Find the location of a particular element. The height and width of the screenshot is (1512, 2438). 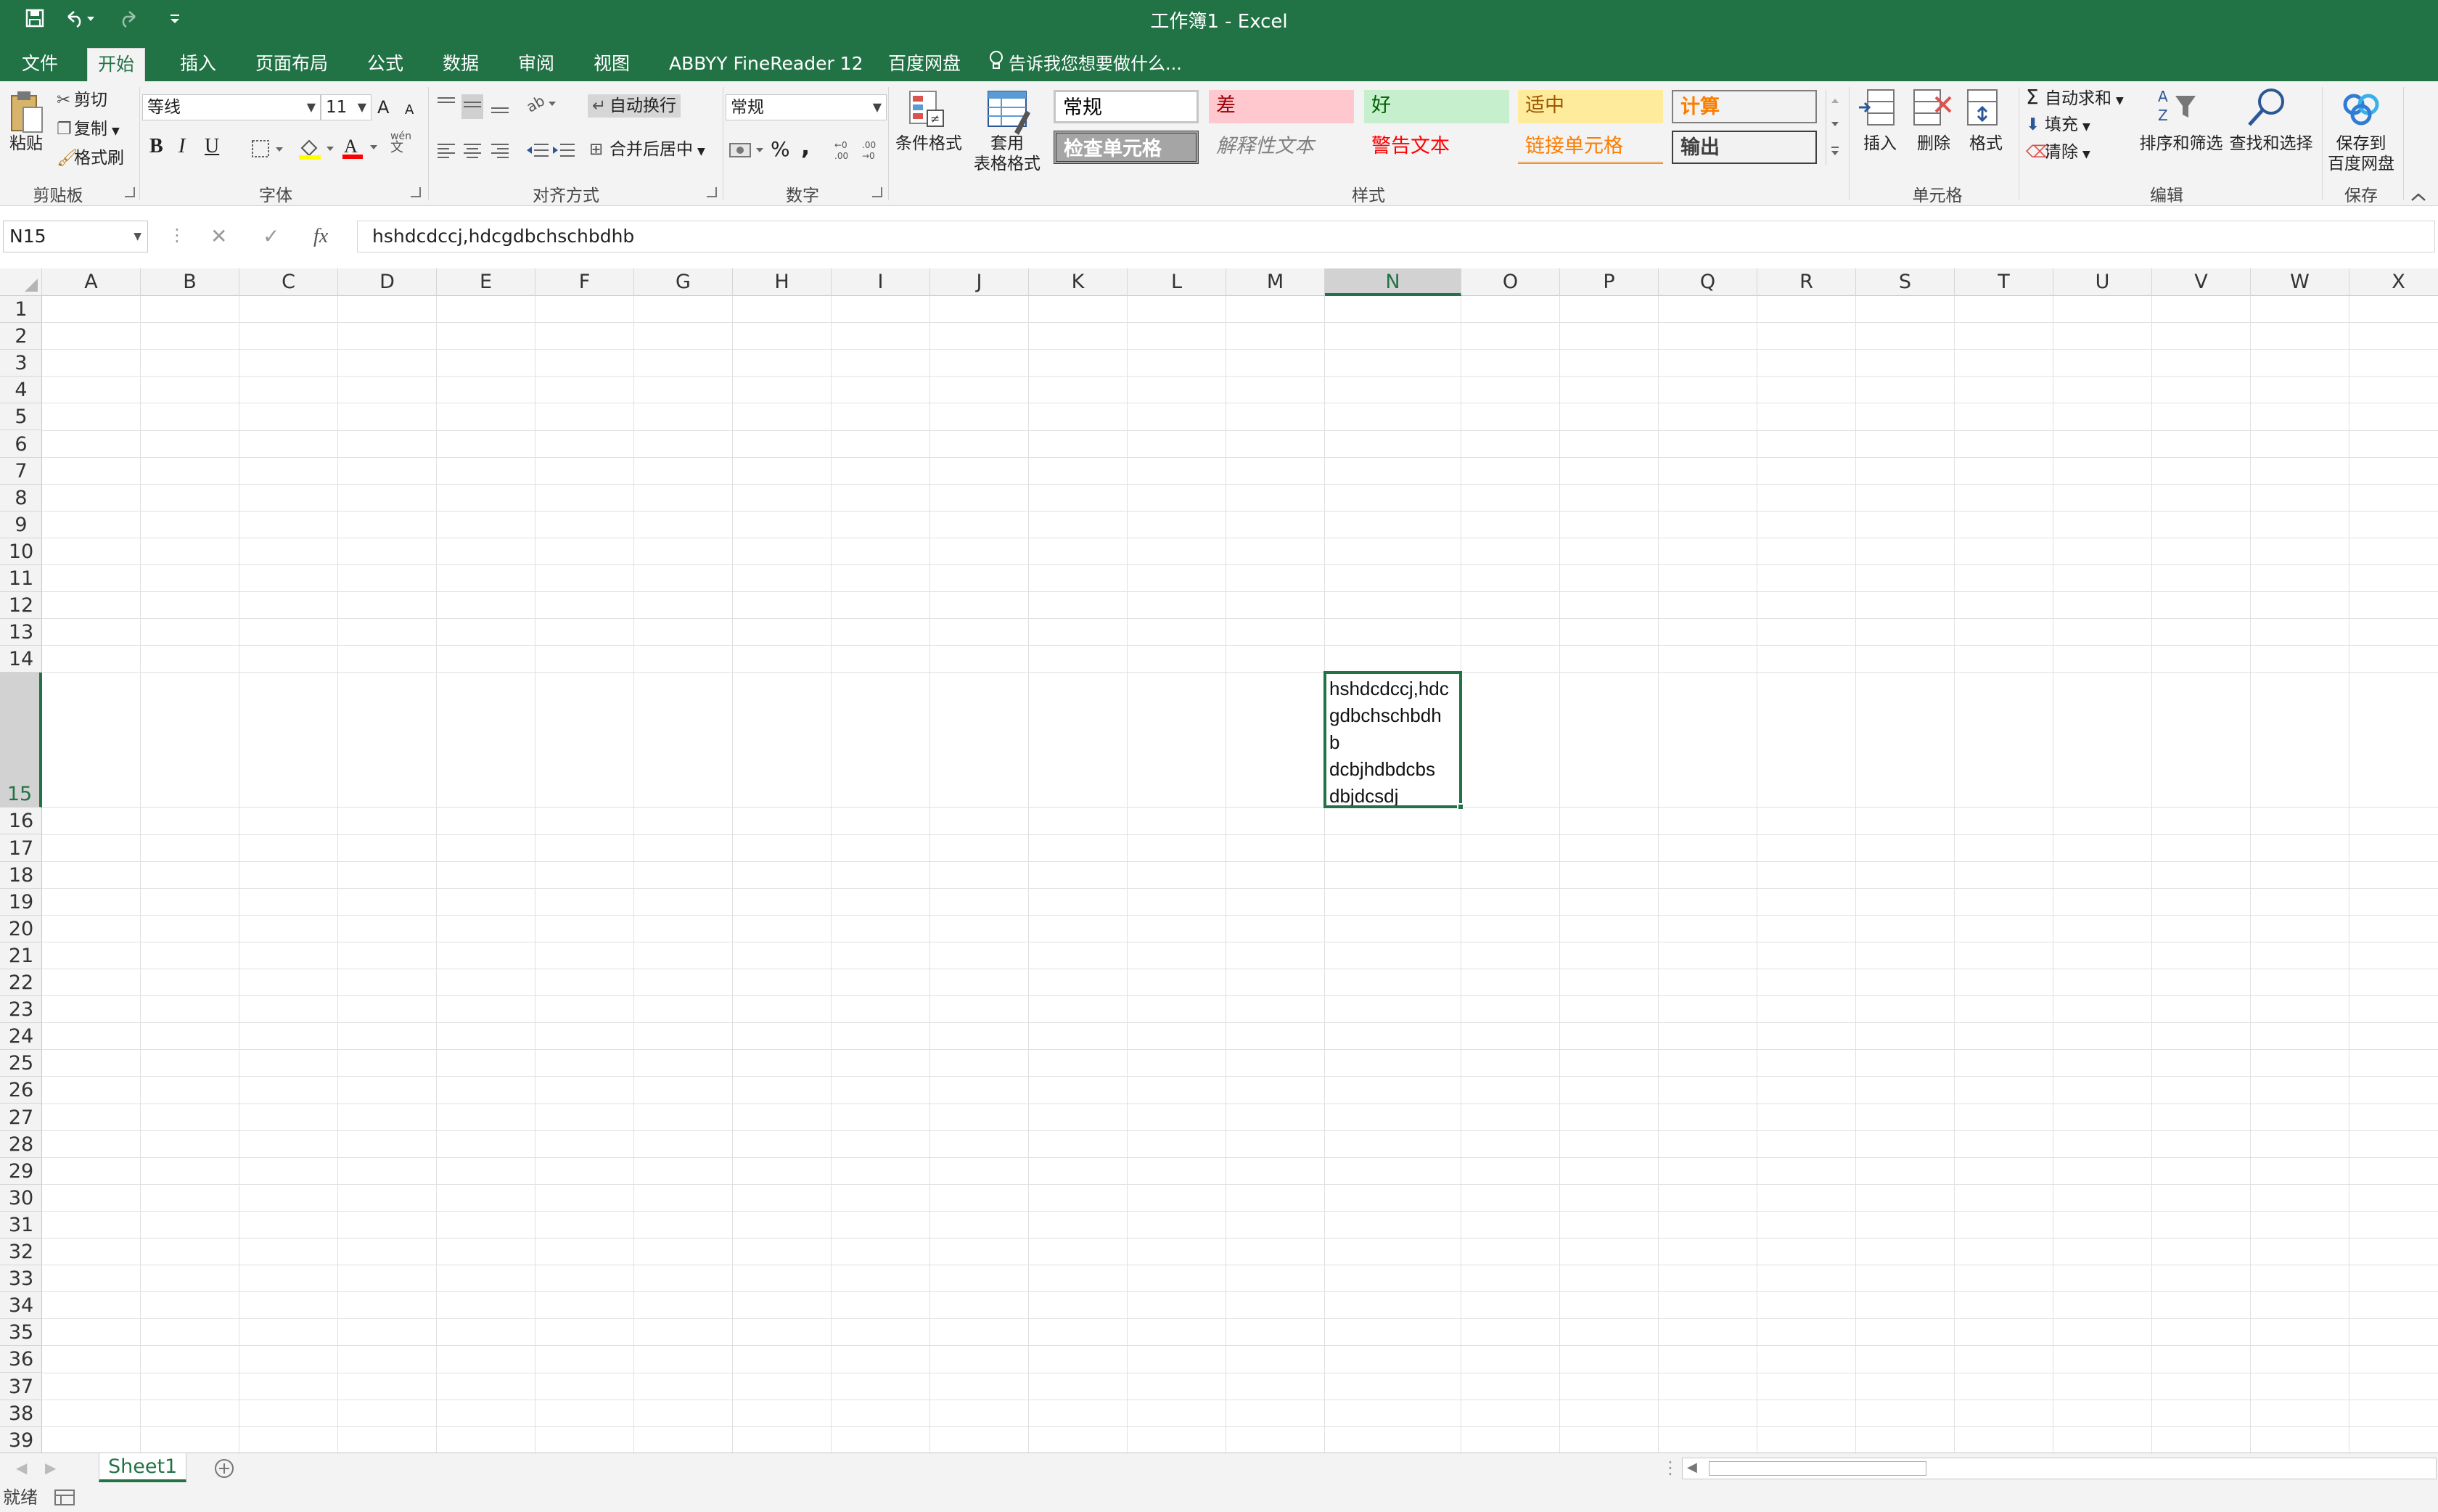

column-header-w: W is located at coordinates (2300, 282).